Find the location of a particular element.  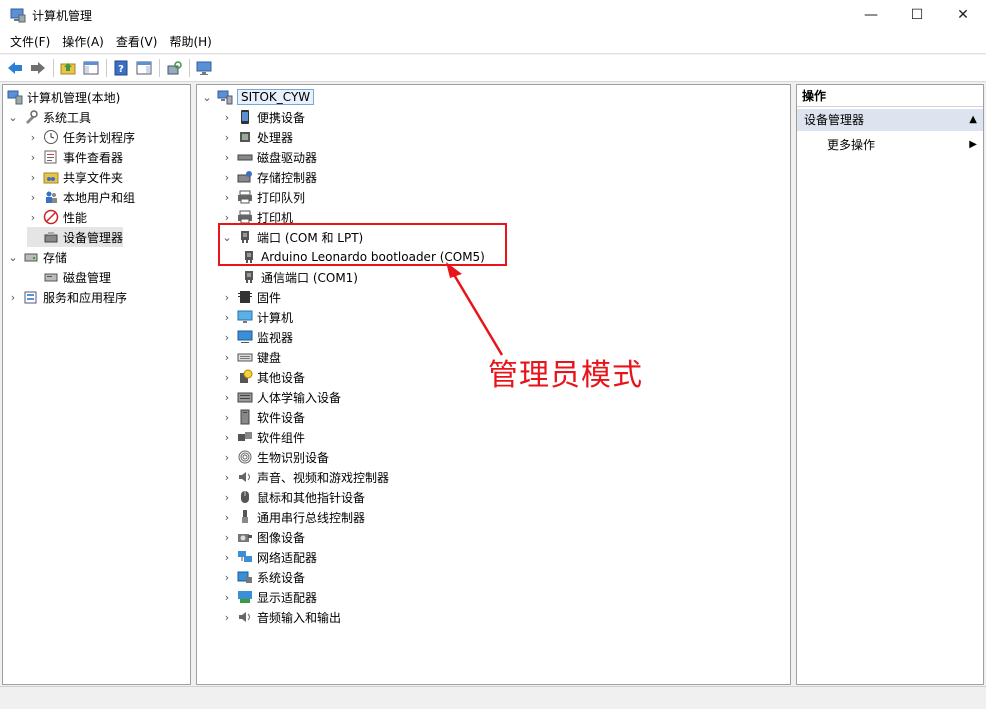

device-category: › 图像设备 is located at coordinates (263, 537).